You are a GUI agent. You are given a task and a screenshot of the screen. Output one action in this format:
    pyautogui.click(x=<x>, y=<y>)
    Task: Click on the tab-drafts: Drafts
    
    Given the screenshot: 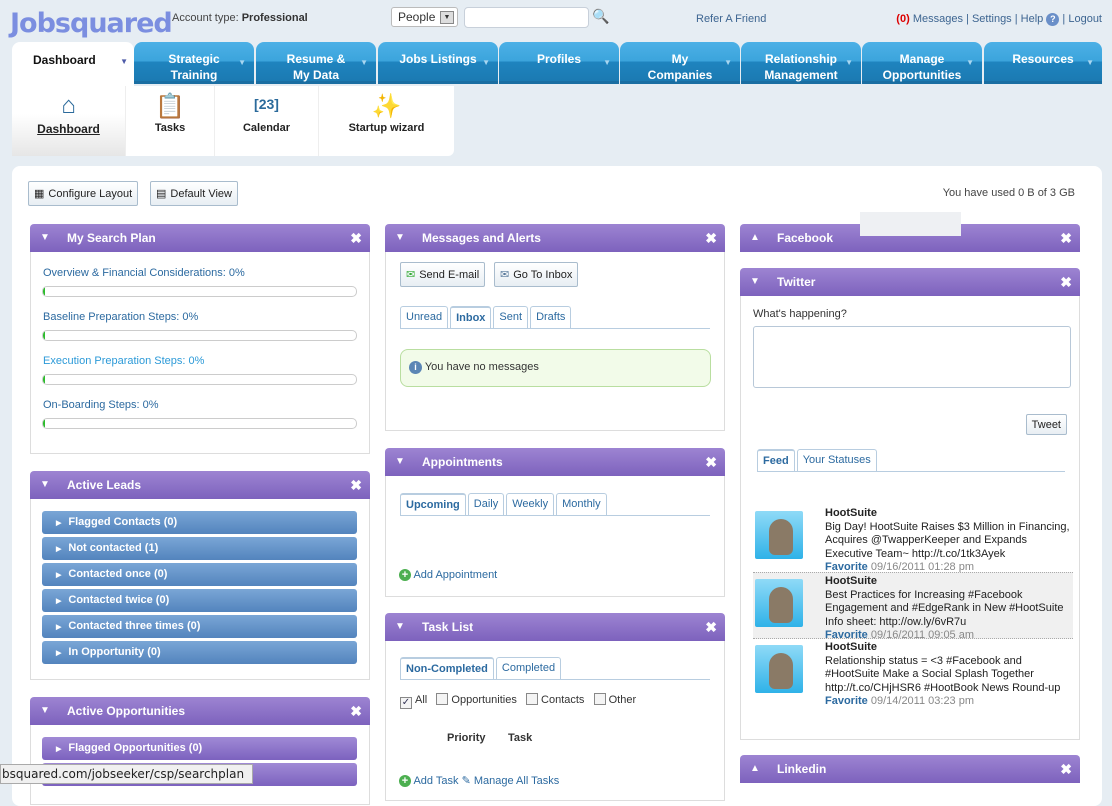 What is the action you would take?
    pyautogui.click(x=551, y=317)
    